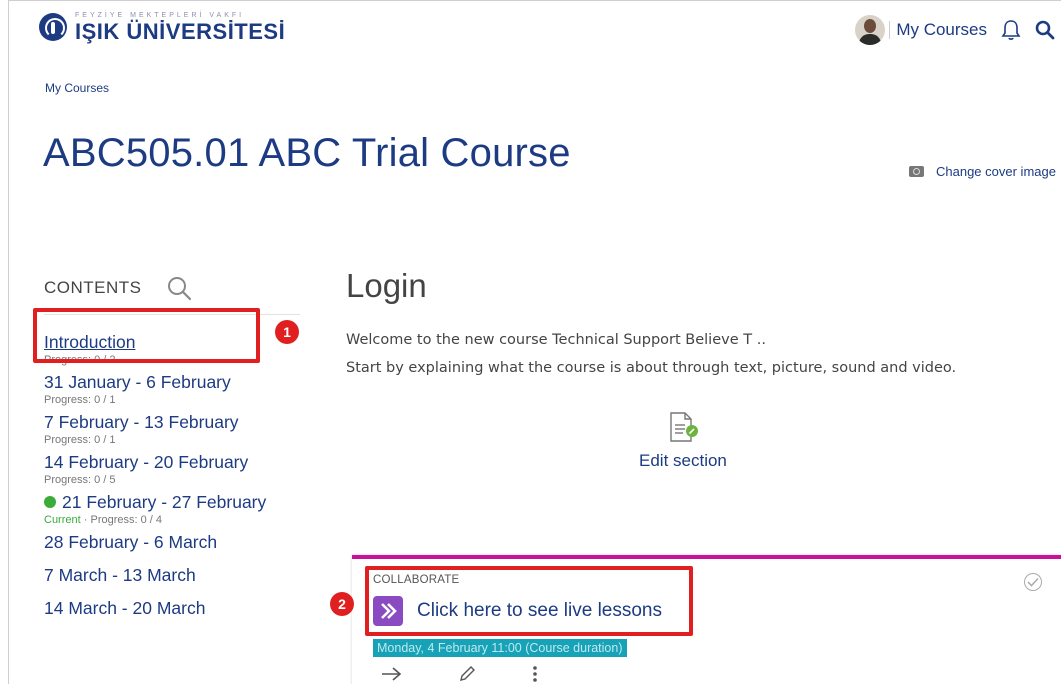 Image resolution: width=1061 pixels, height=684 pixels. What do you see at coordinates (1033, 582) in the screenshot?
I see `completion-check-icon` at bounding box center [1033, 582].